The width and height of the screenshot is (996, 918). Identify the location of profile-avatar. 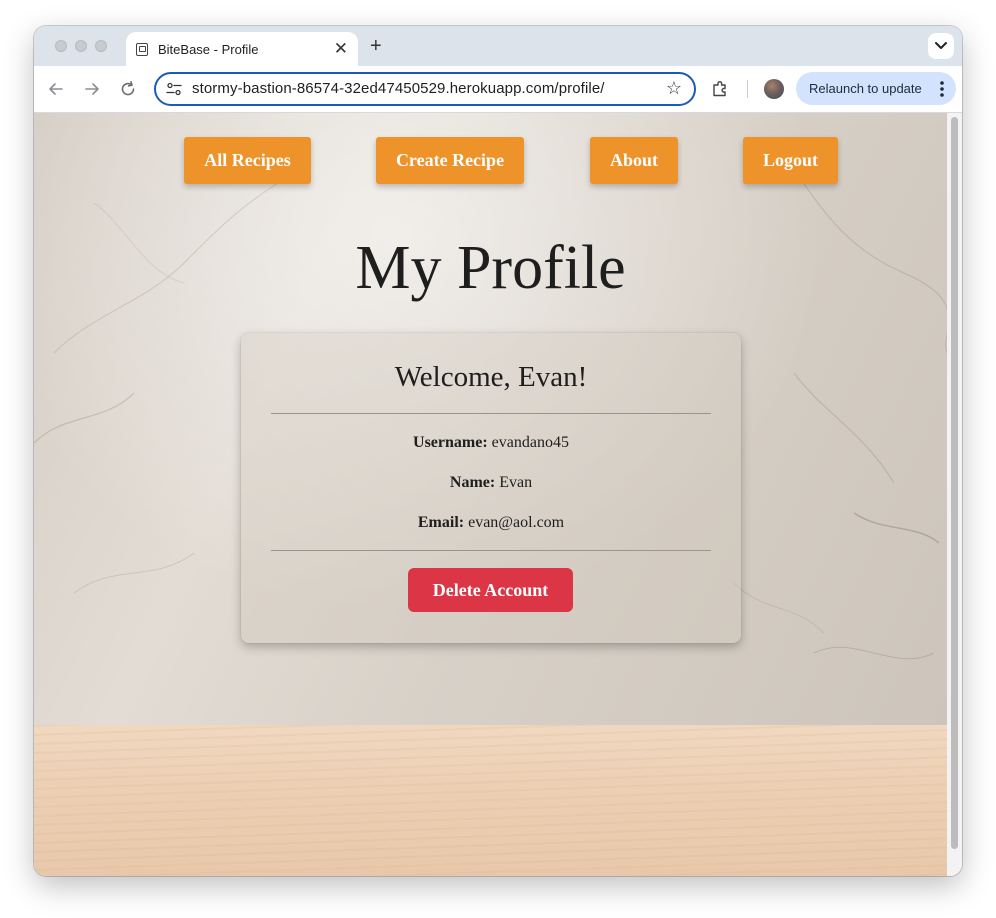
(774, 89).